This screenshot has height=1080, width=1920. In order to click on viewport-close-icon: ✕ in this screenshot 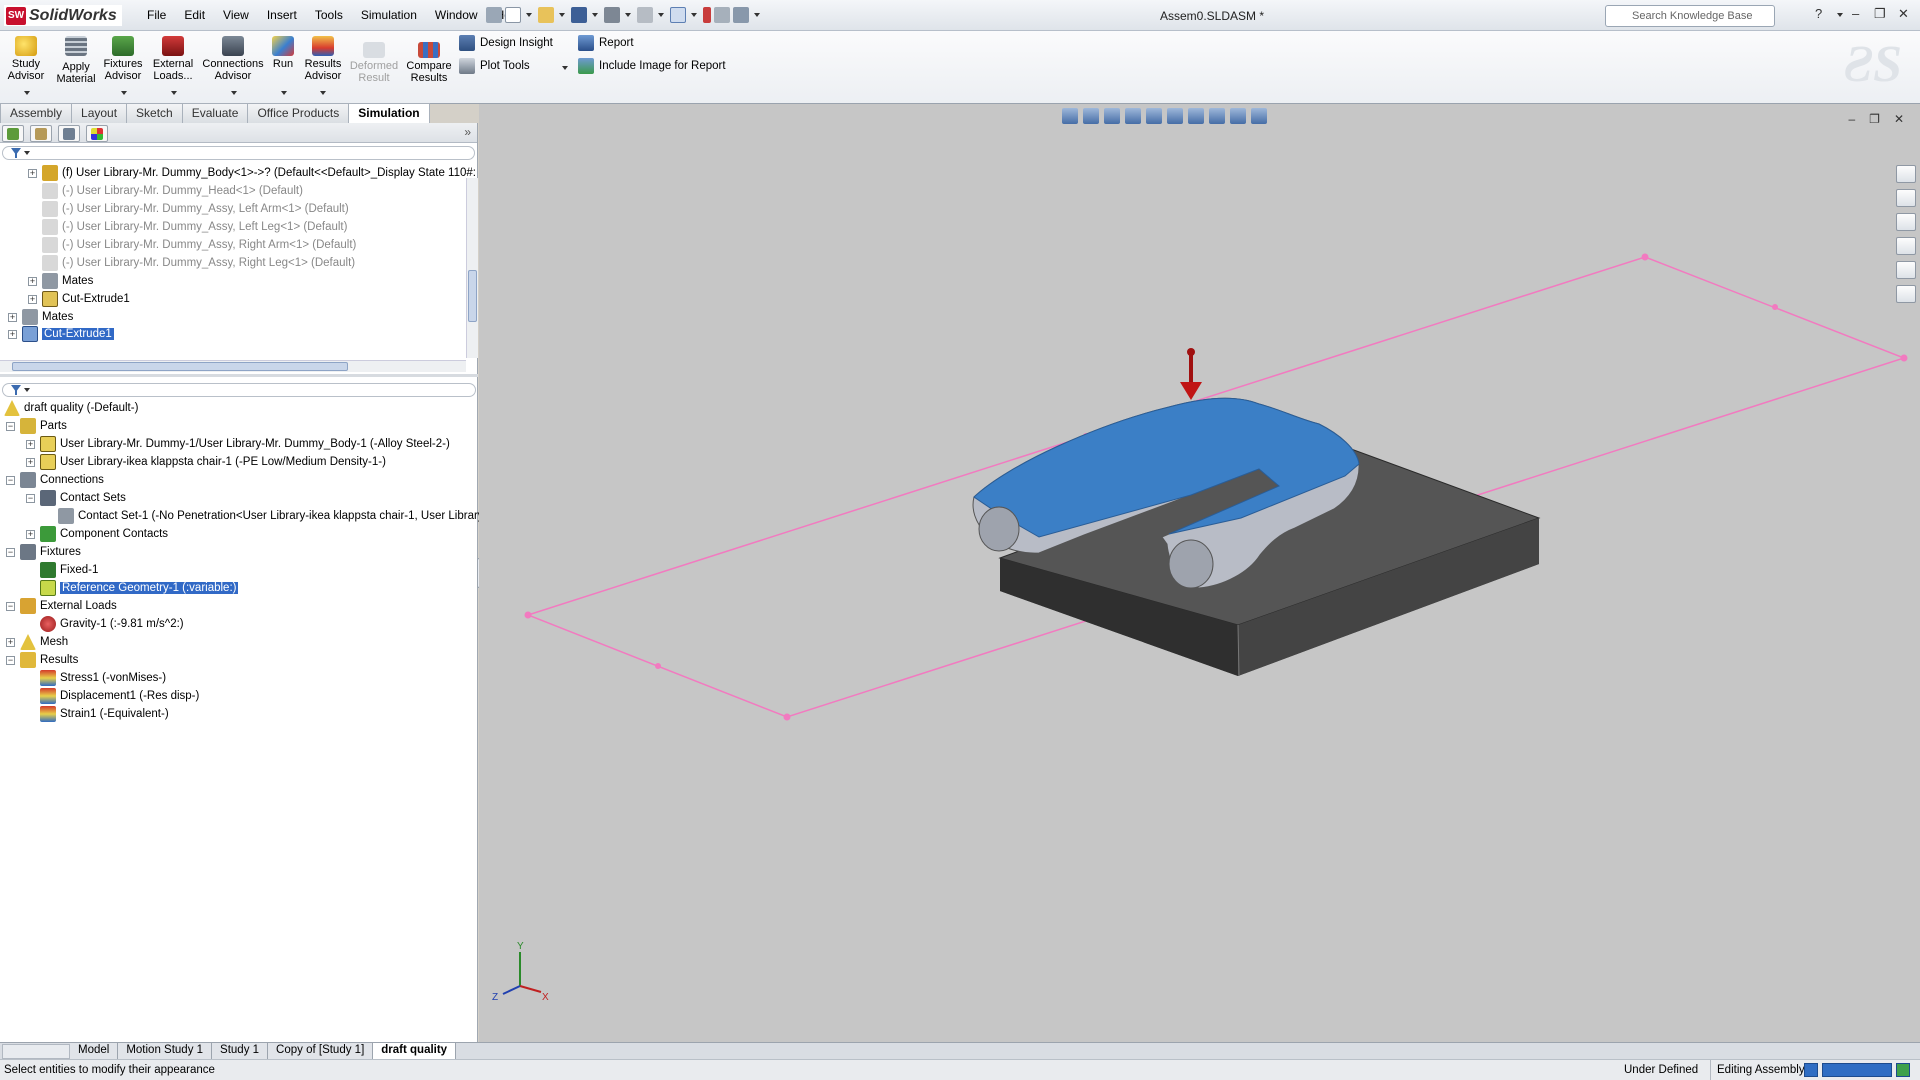, I will do `click(1899, 119)`.